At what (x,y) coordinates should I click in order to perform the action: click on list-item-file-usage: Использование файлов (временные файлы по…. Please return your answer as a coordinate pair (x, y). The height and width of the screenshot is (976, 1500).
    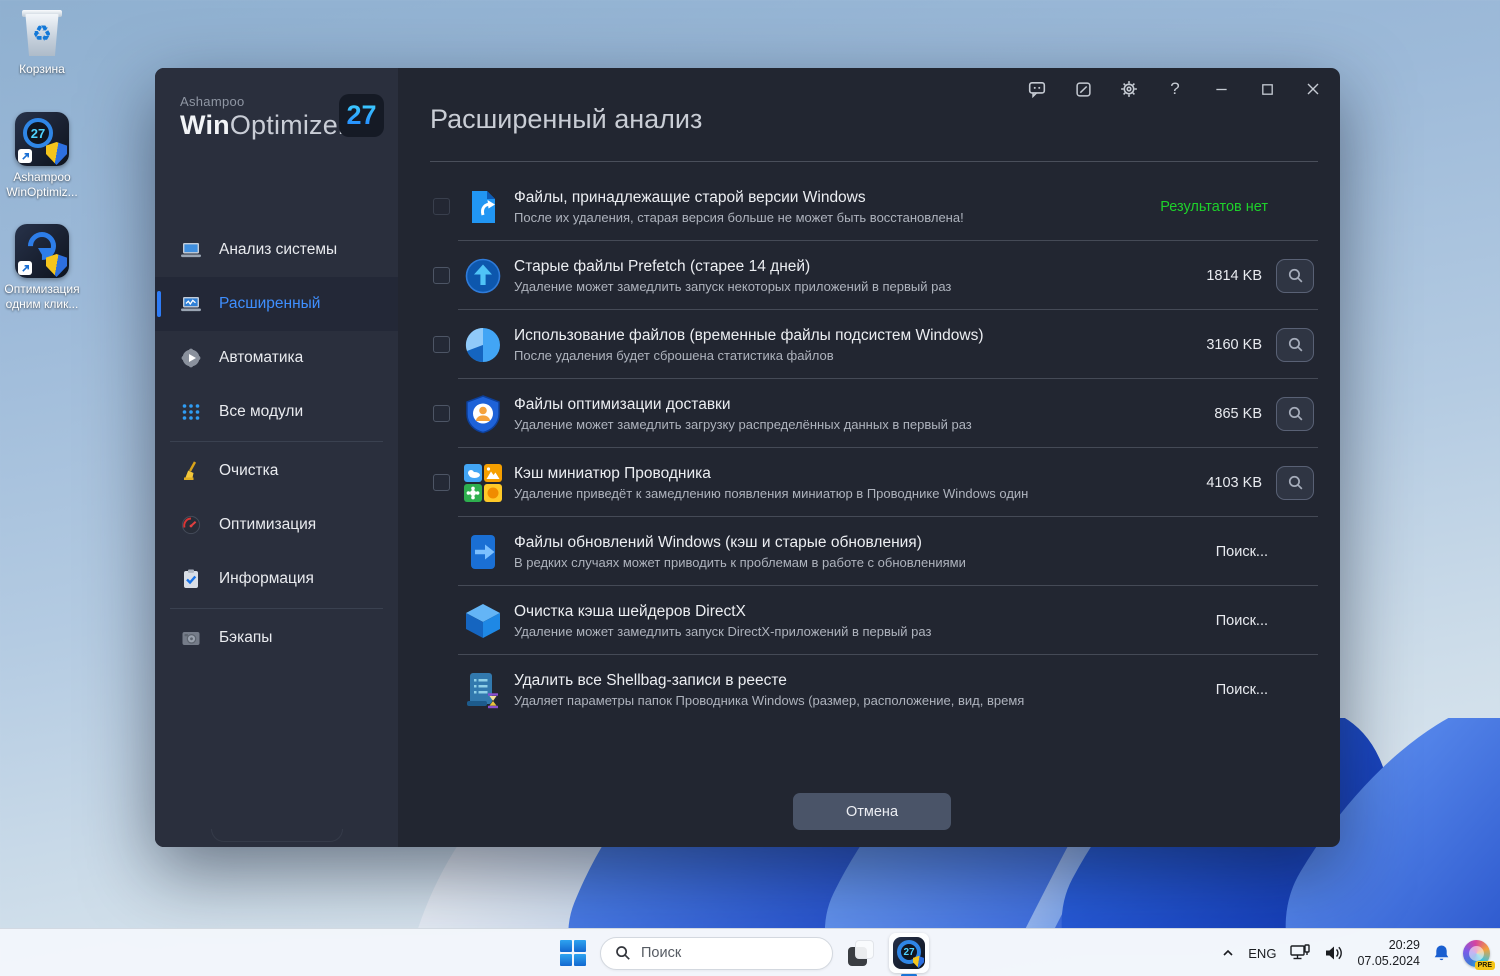
    Looking at the image, I should click on (869, 344).